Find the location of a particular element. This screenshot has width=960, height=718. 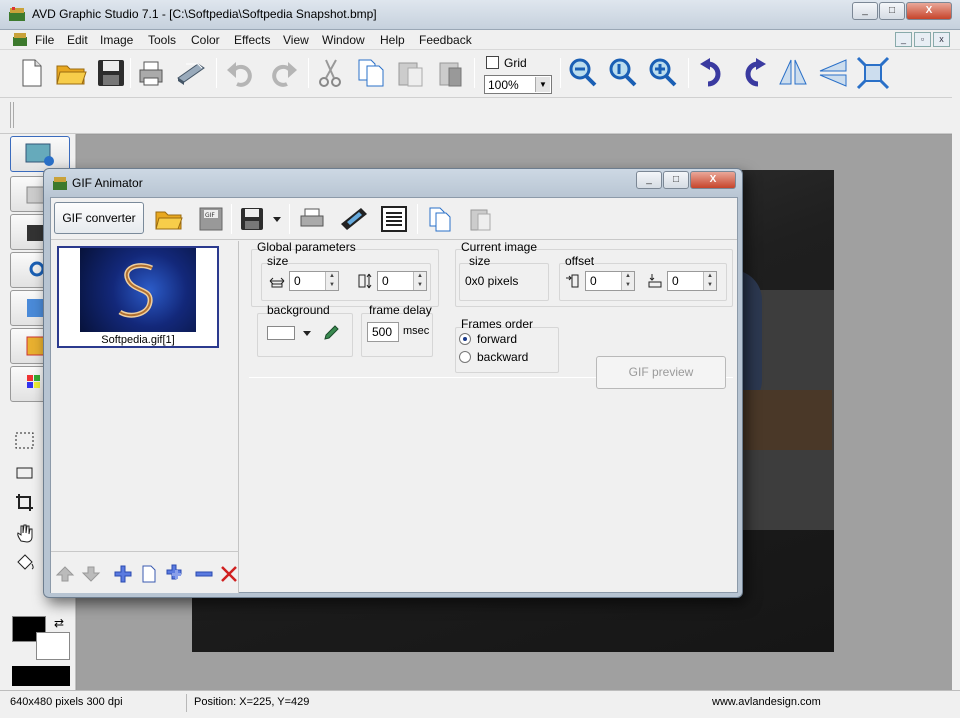

move-down-icon is located at coordinates (91, 574).